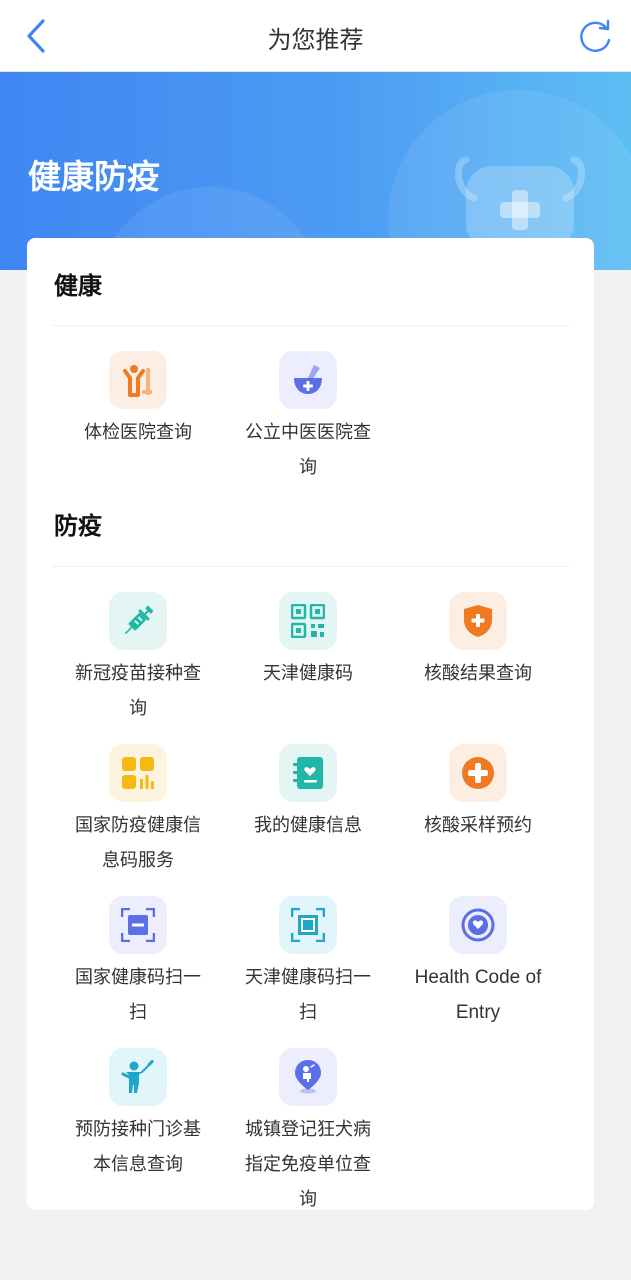  What do you see at coordinates (138, 432) in the screenshot?
I see `service-label: 体检医院查询` at bounding box center [138, 432].